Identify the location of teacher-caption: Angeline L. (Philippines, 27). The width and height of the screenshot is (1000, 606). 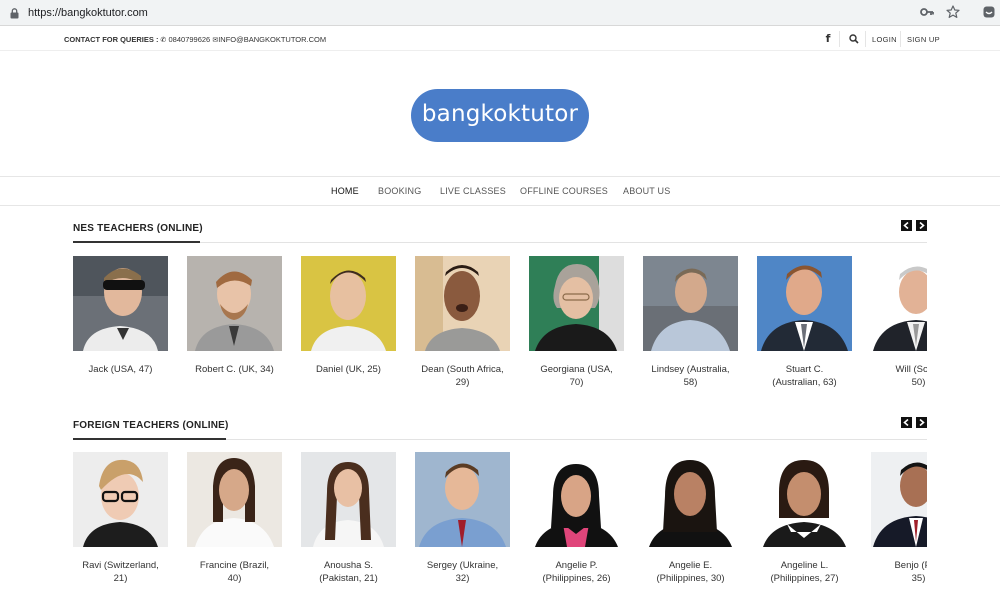
(804, 572).